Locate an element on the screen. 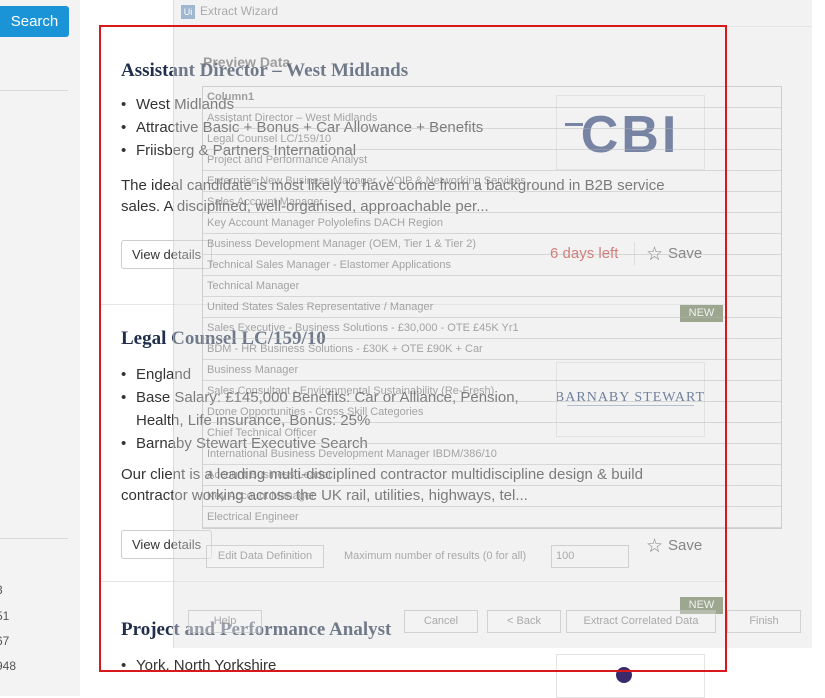  wizard-title: Ui Extract Wizard is located at coordinates (229, 11).